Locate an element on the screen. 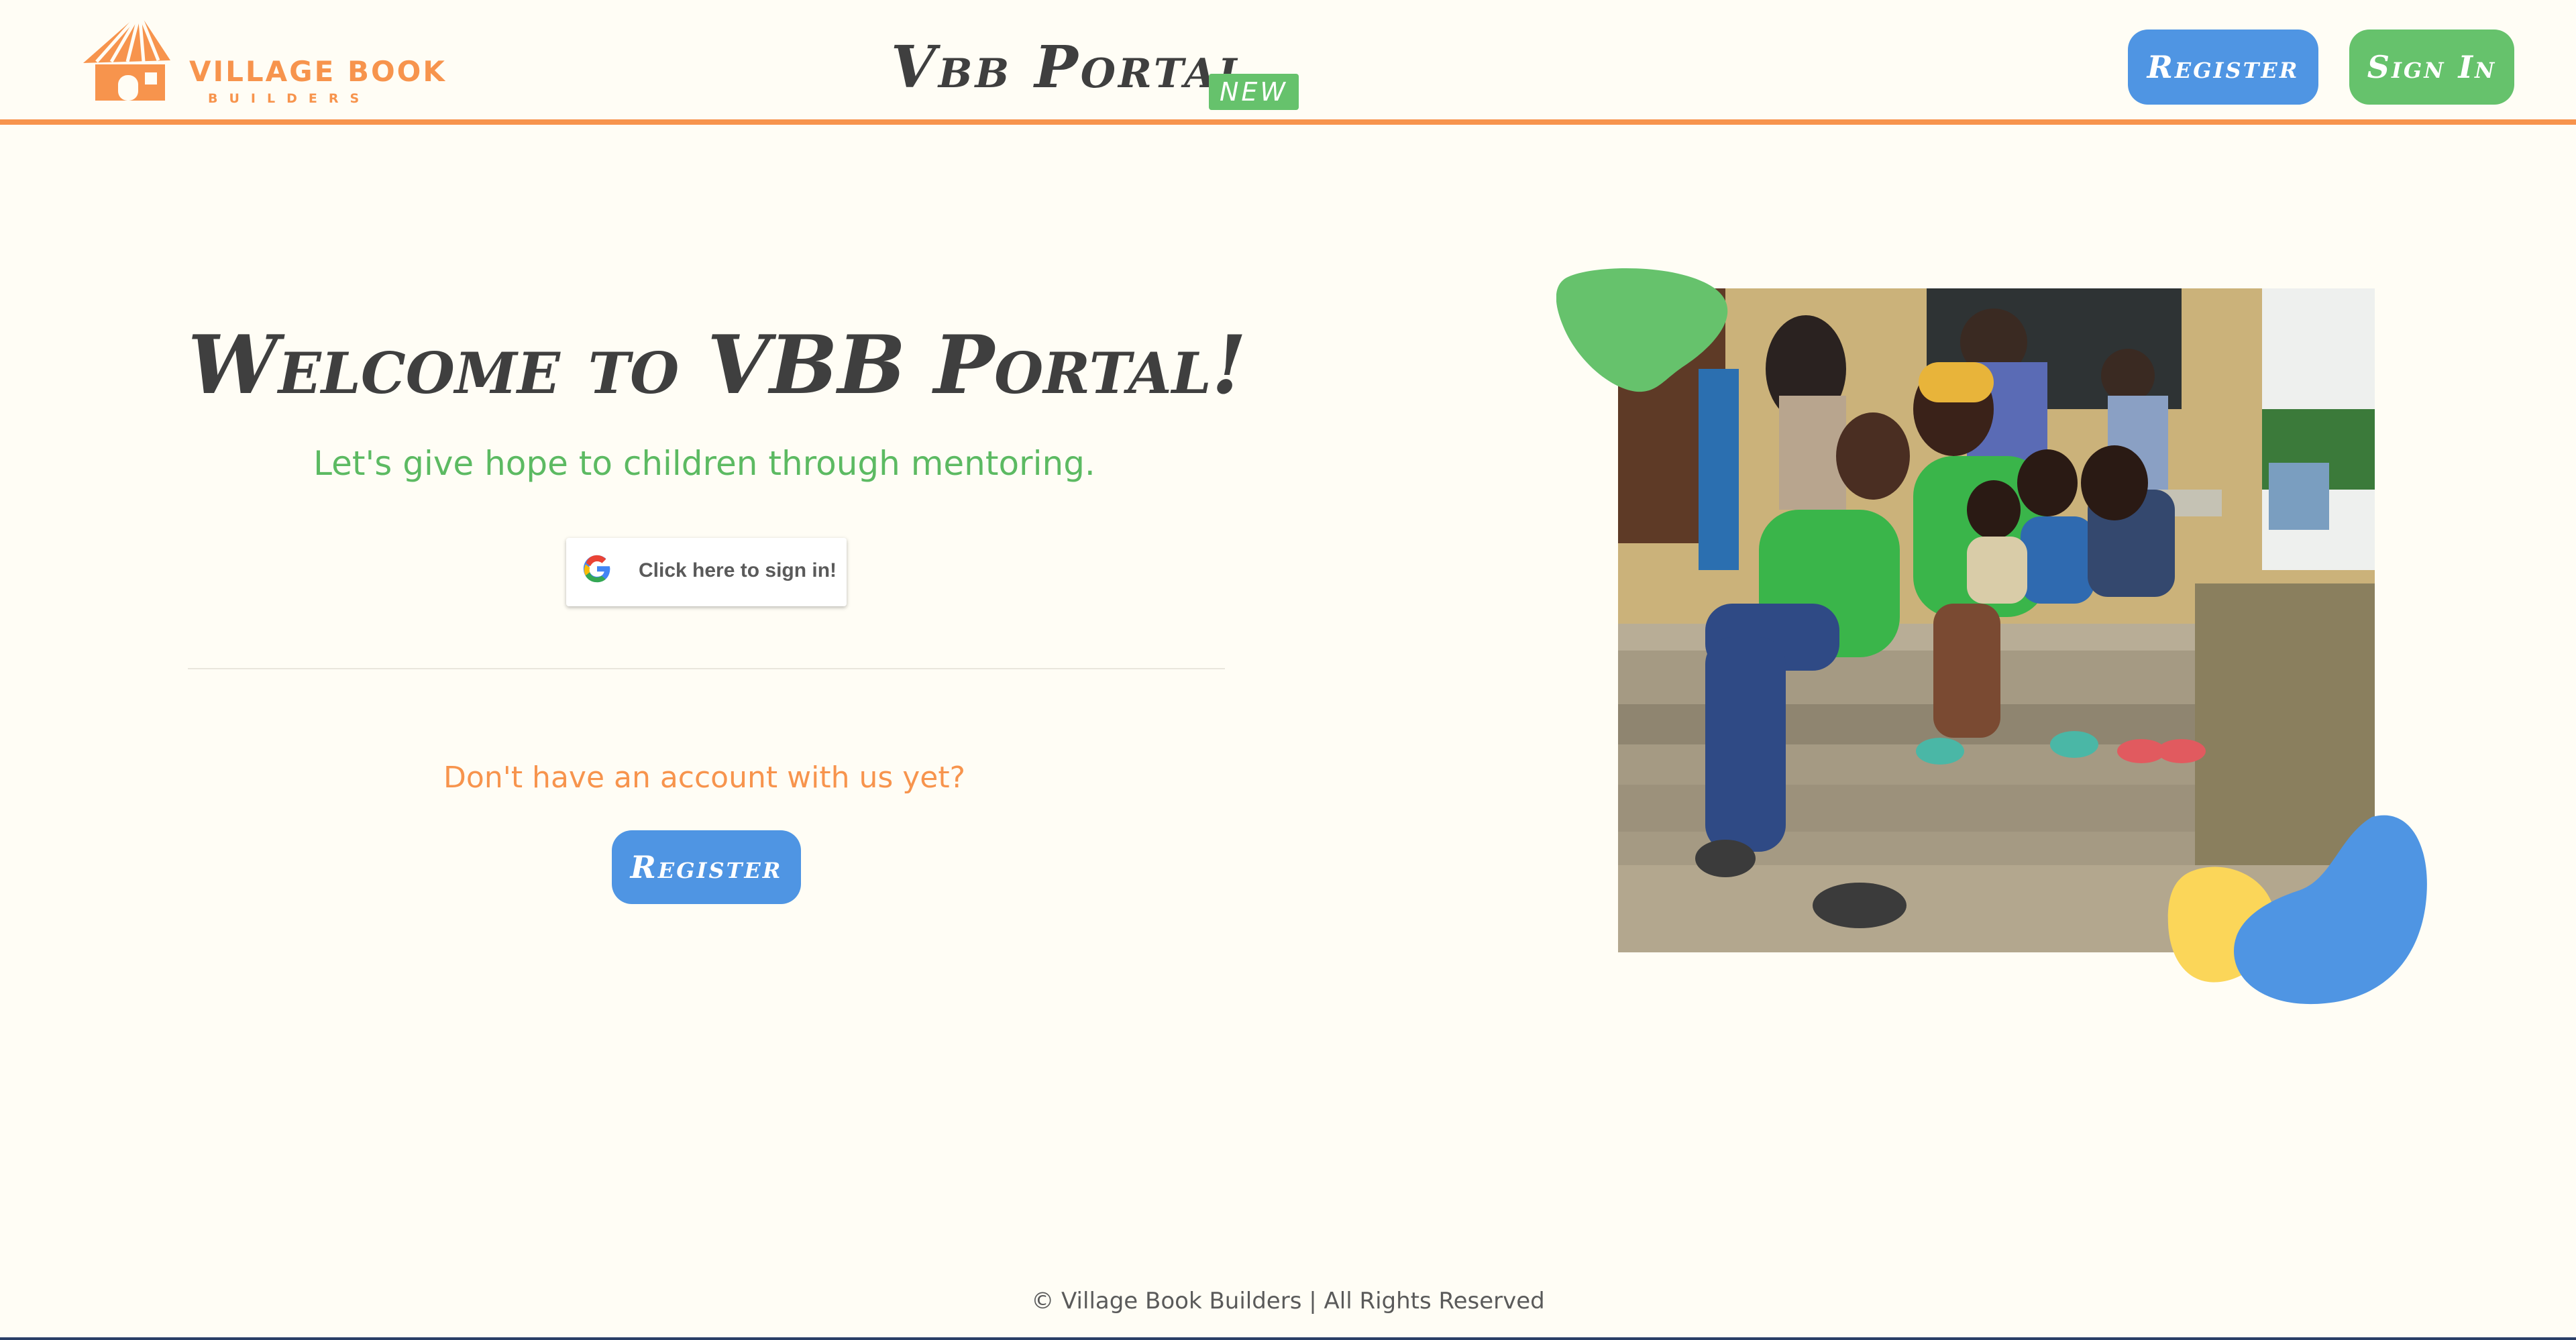 The height and width of the screenshot is (1340, 2576). blue-decorative-blob is located at coordinates (2330, 910).